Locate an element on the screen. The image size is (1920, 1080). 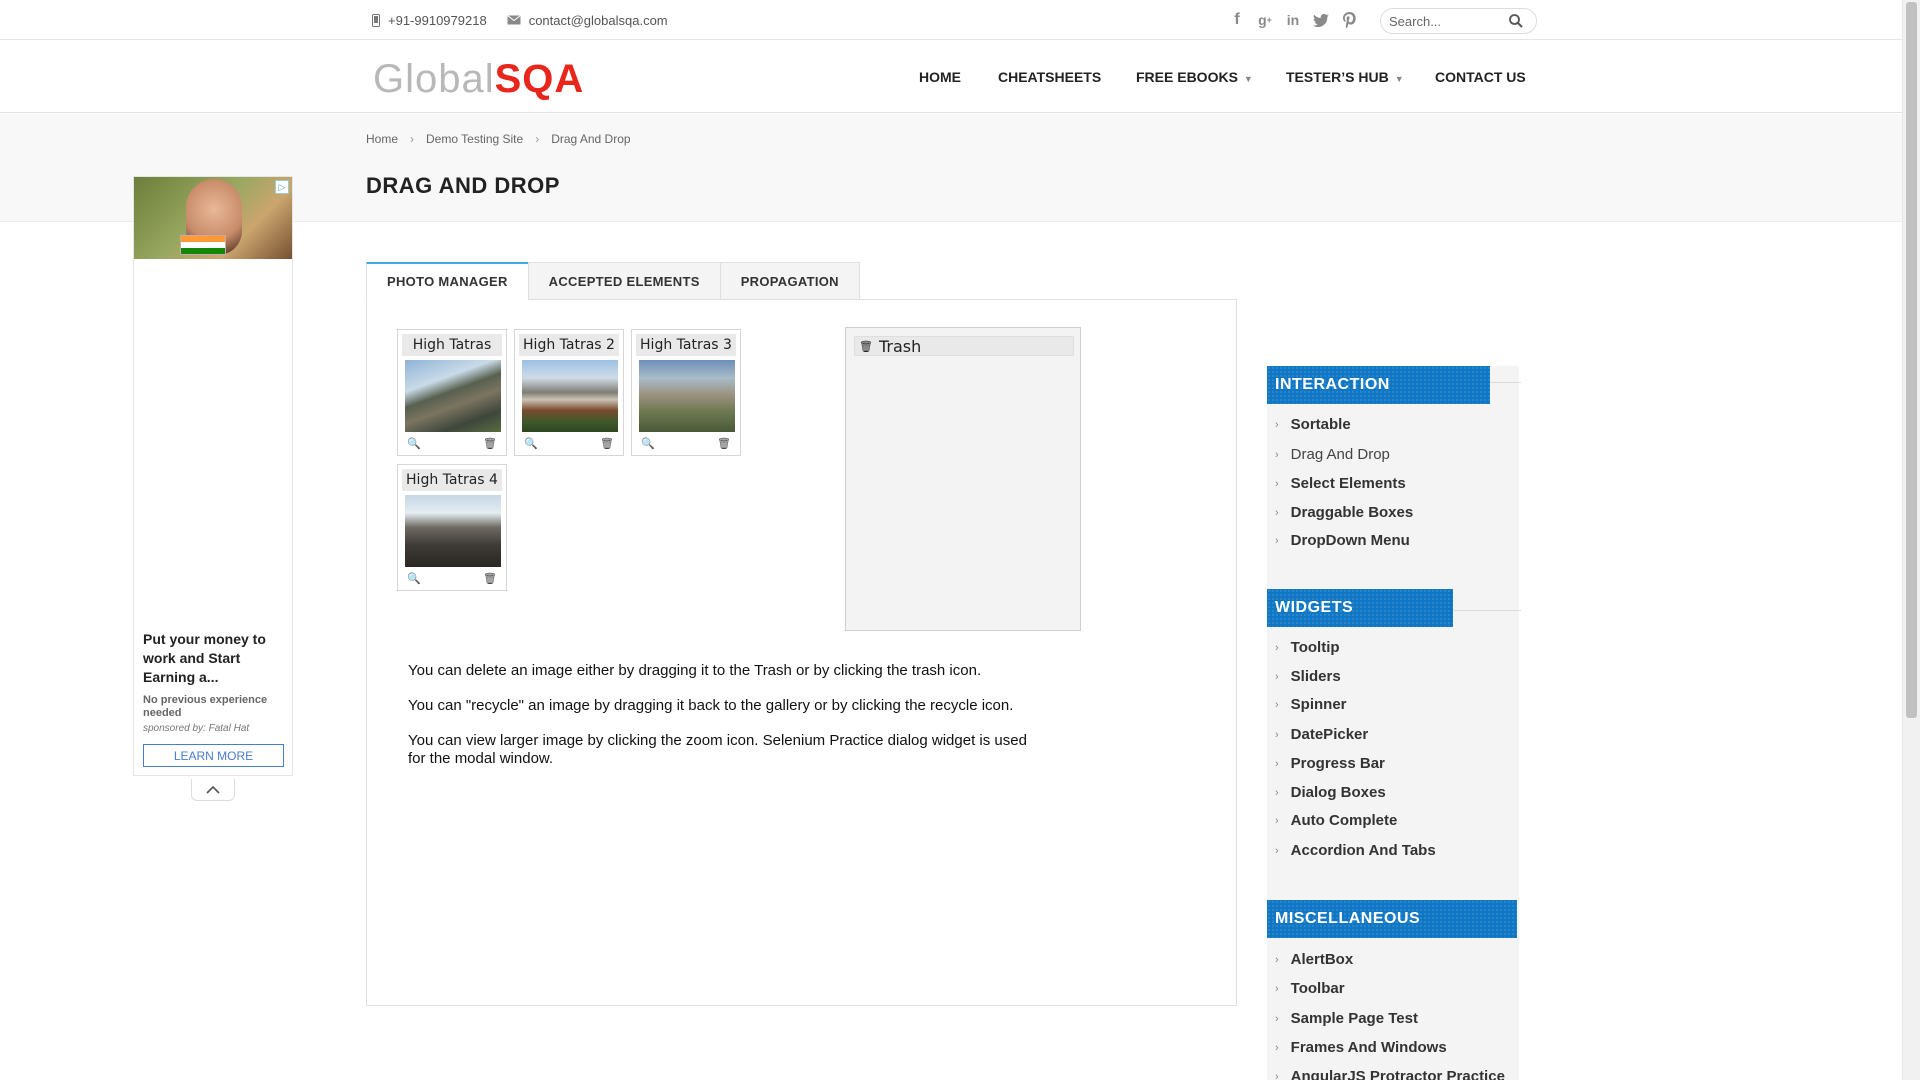
gallery-item: High Tatras 🔍 🗑 is located at coordinates (452, 392).